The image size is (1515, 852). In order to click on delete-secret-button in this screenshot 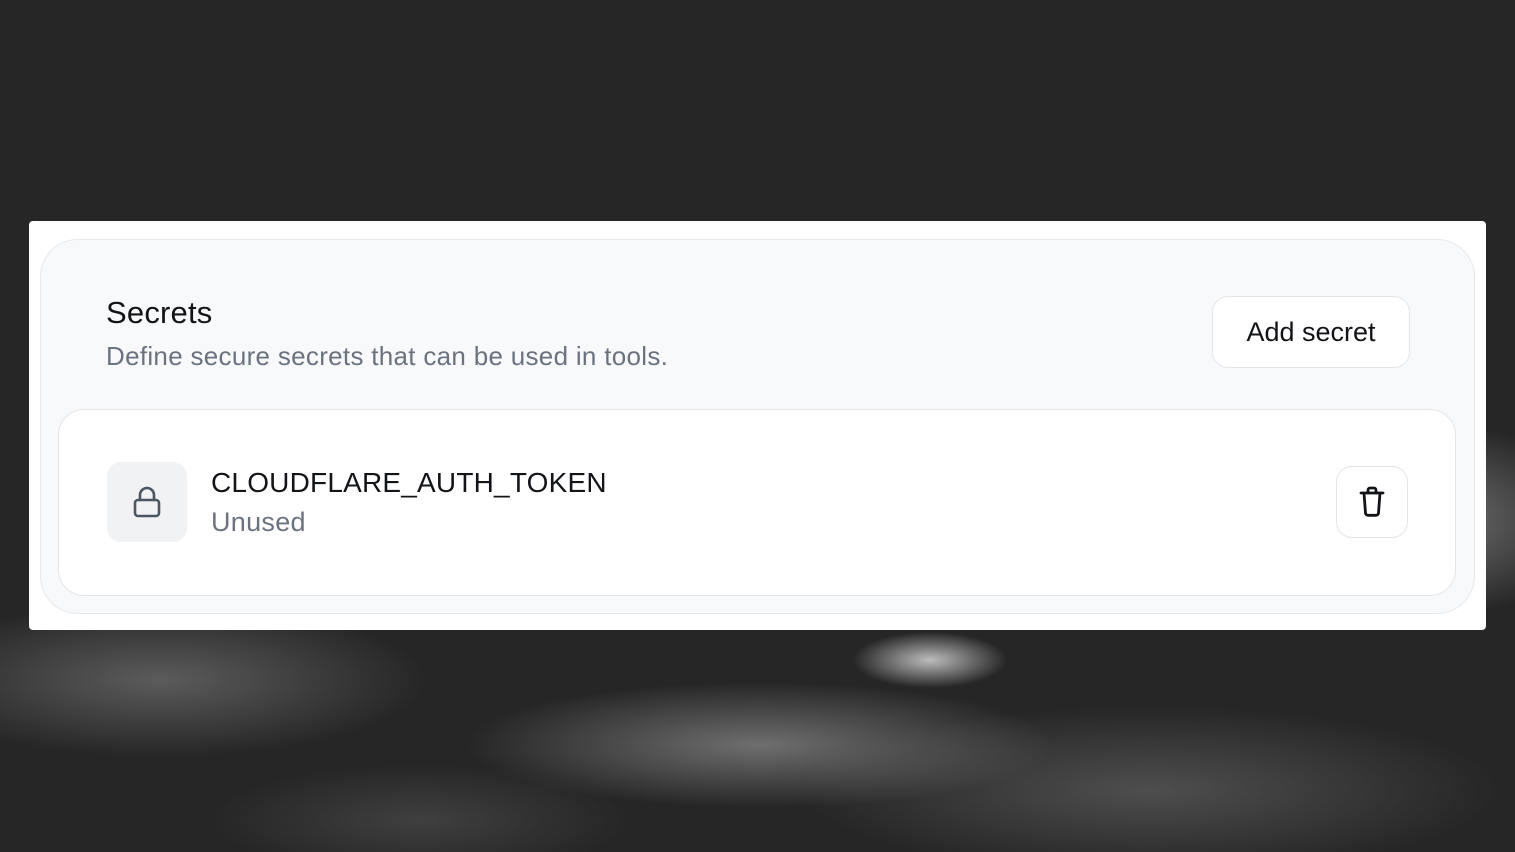, I will do `click(1372, 502)`.